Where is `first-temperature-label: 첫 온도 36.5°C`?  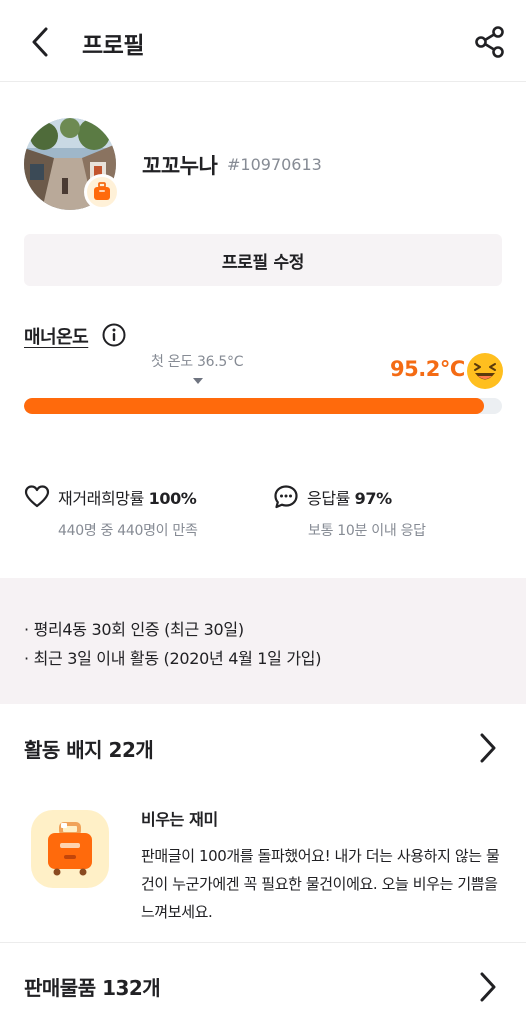 first-temperature-label: 첫 온도 36.5°C is located at coordinates (197, 362).